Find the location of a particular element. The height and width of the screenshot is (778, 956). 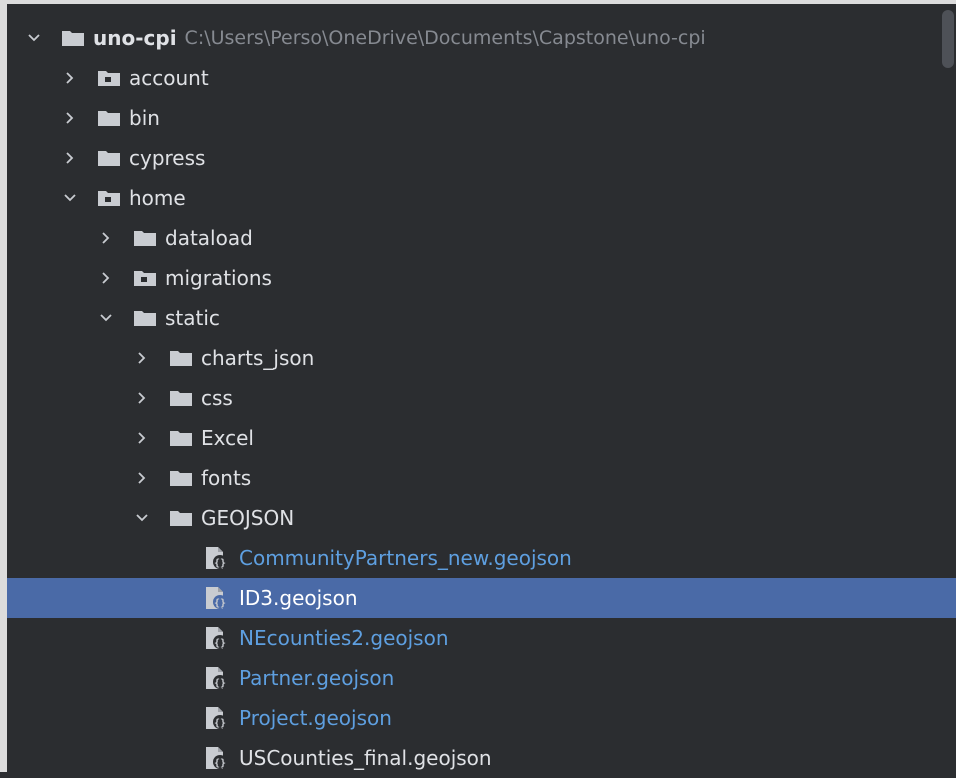

folder-label: static is located at coordinates (192, 318).